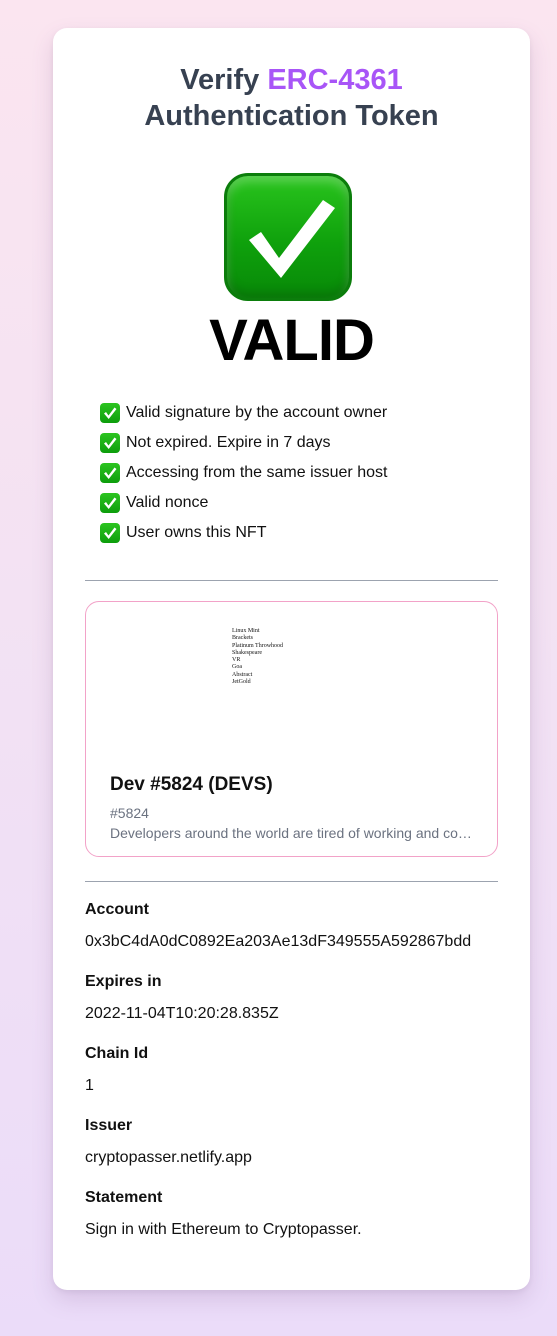 Image resolution: width=557 pixels, height=1336 pixels. I want to click on title-accent: ERC-4361, so click(335, 80).